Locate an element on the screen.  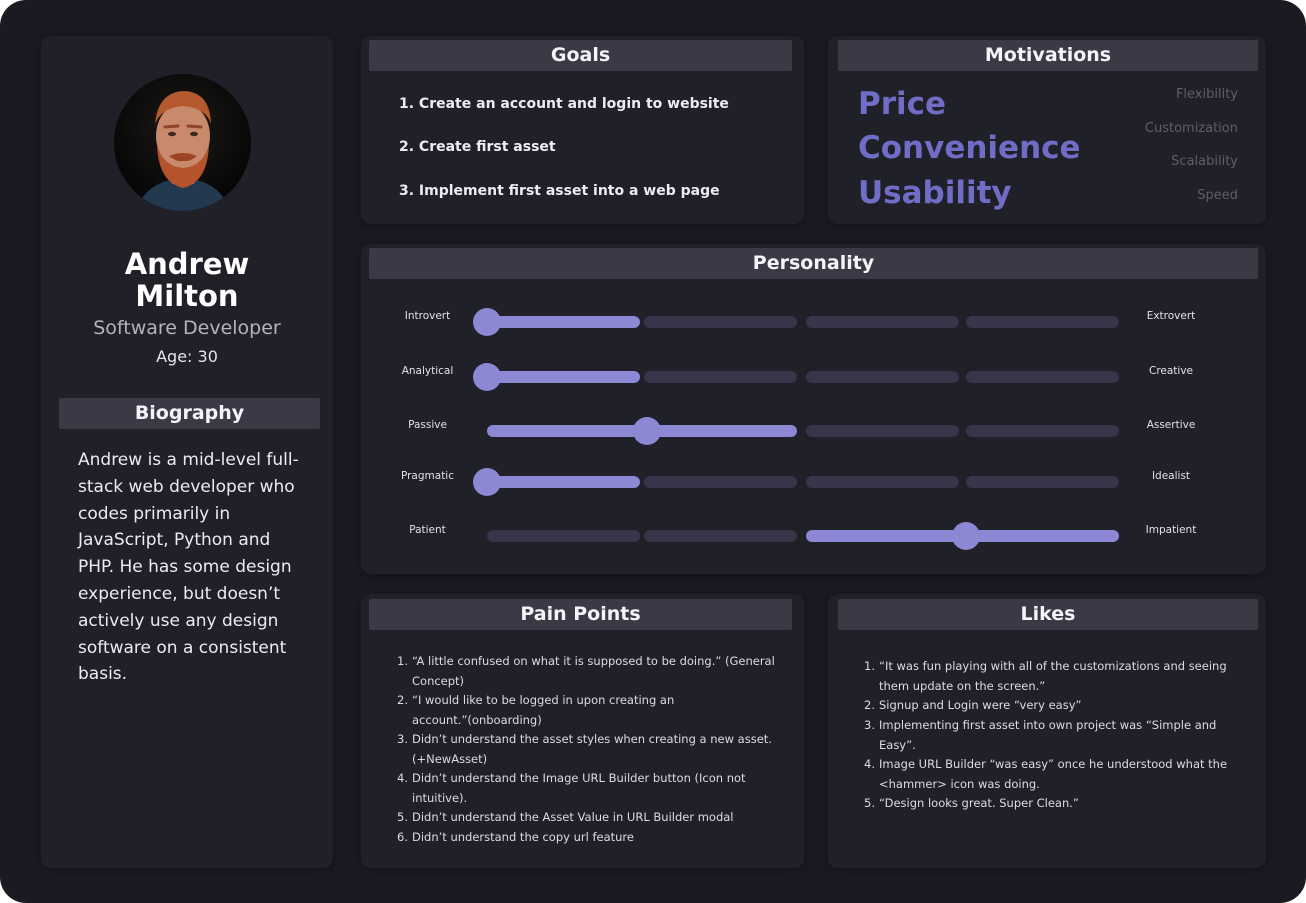
biography-header: Biography is located at coordinates (189, 413).